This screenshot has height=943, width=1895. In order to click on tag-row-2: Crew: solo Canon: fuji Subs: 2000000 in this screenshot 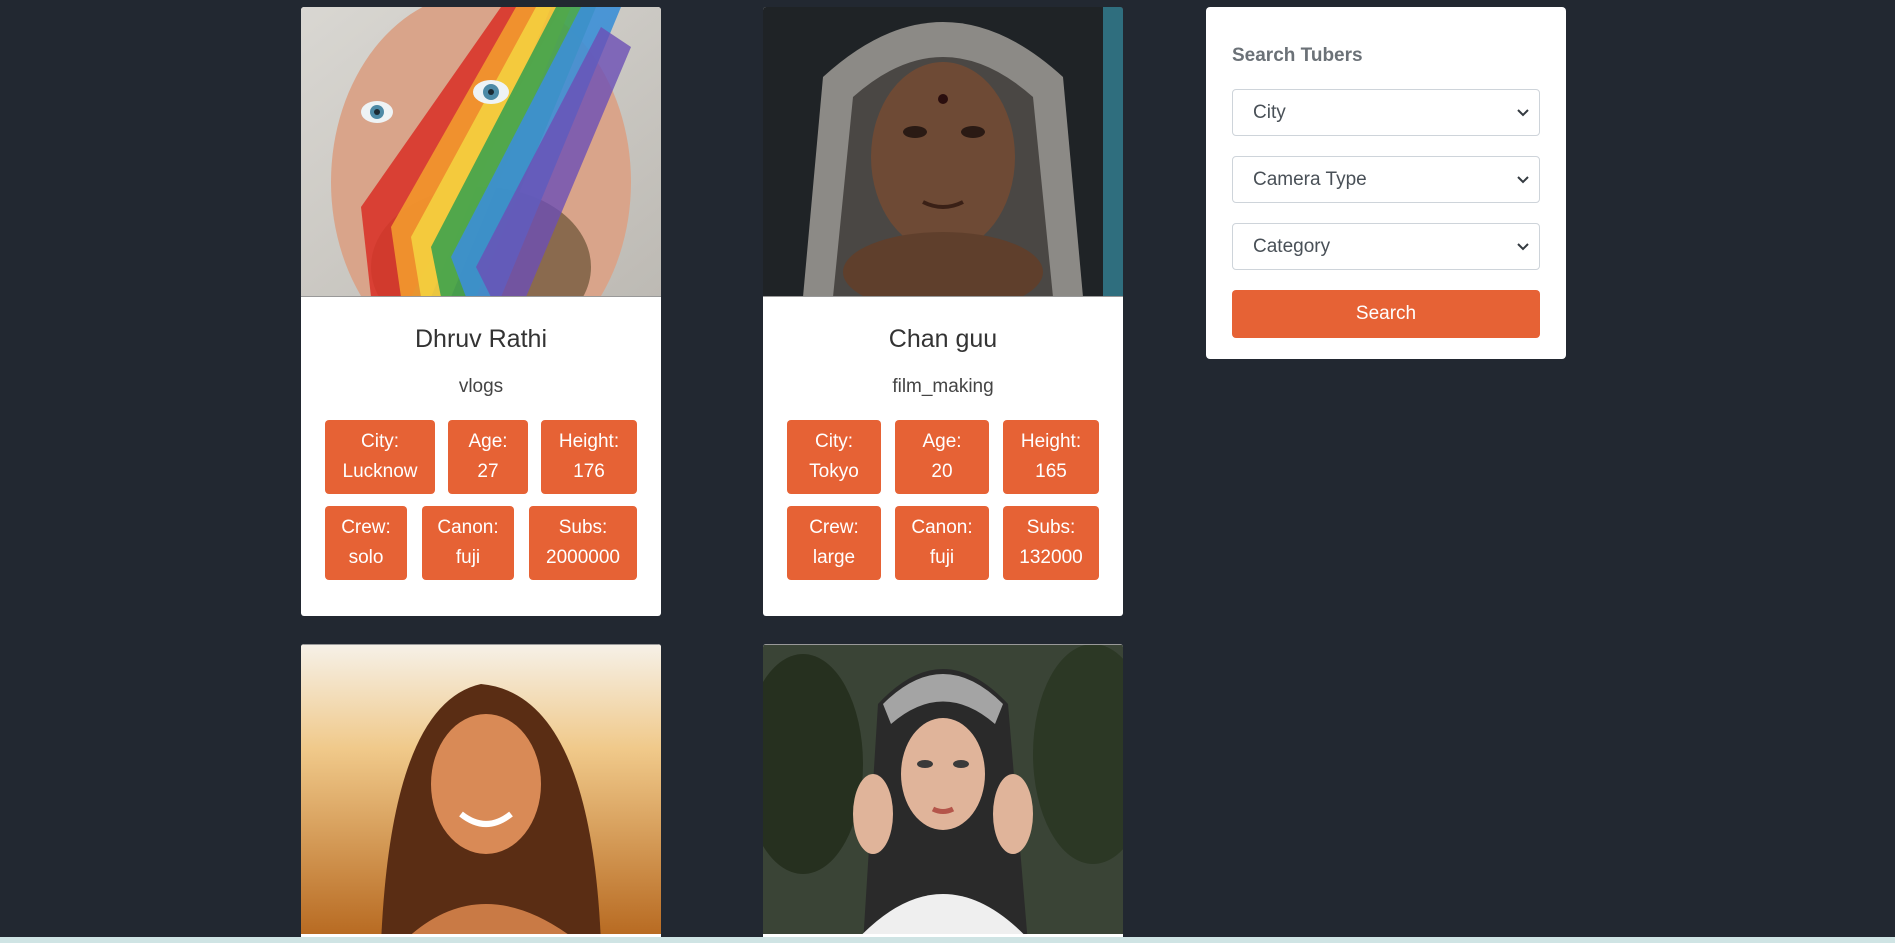, I will do `click(481, 543)`.